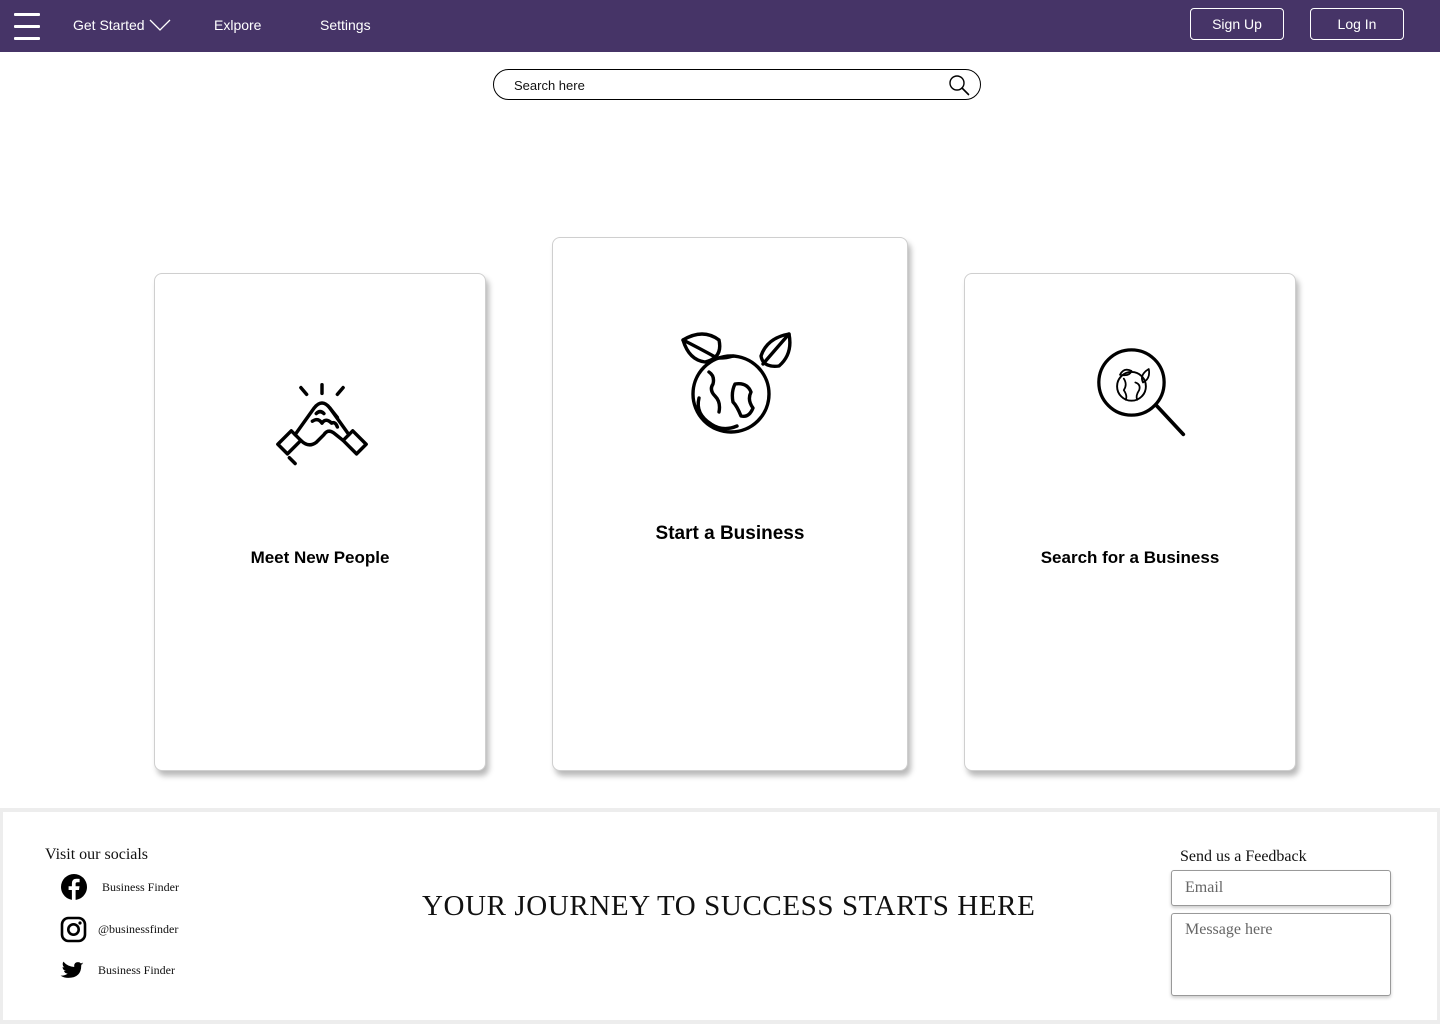 Image resolution: width=1440 pixels, height=1024 pixels. I want to click on footer-tagline: YOUR JOURNEY TO SUCCESS STARTS HERE, so click(729, 906).